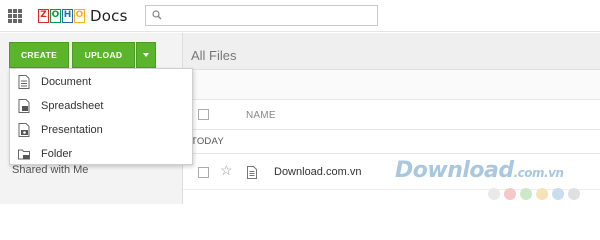 The height and width of the screenshot is (240, 600). What do you see at coordinates (24, 106) in the screenshot?
I see `spreadsheet-icon` at bounding box center [24, 106].